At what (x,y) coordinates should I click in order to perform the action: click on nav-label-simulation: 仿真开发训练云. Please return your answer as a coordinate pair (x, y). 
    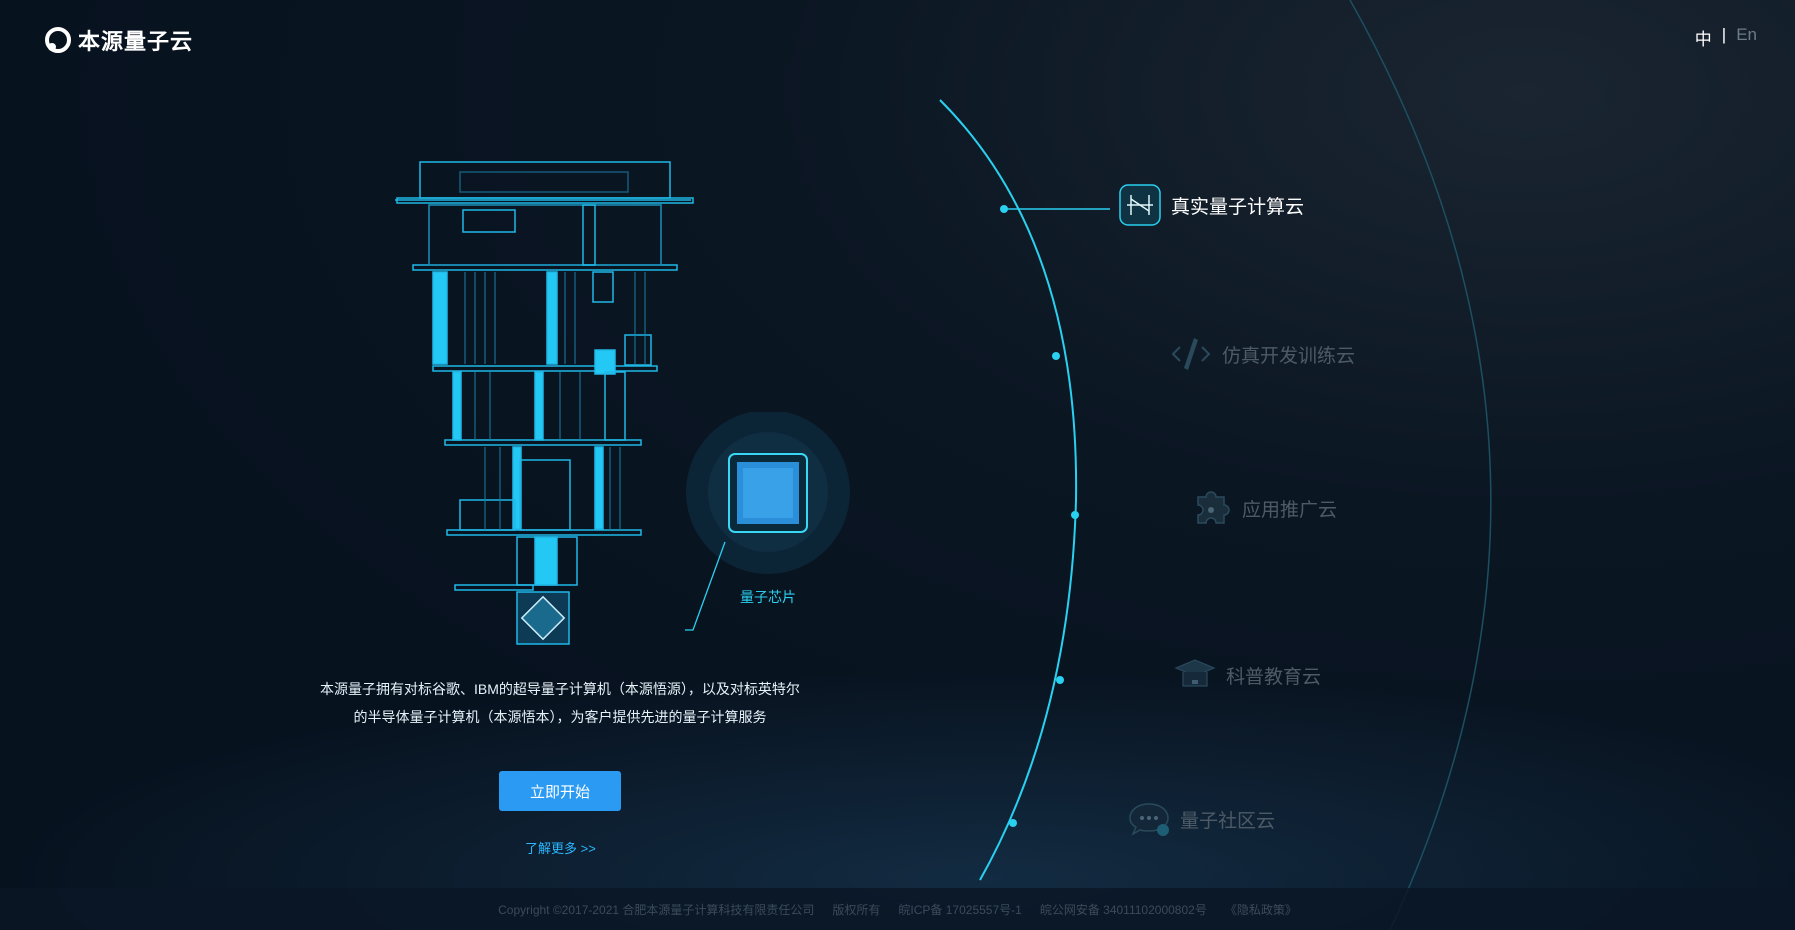
    Looking at the image, I should click on (1289, 356).